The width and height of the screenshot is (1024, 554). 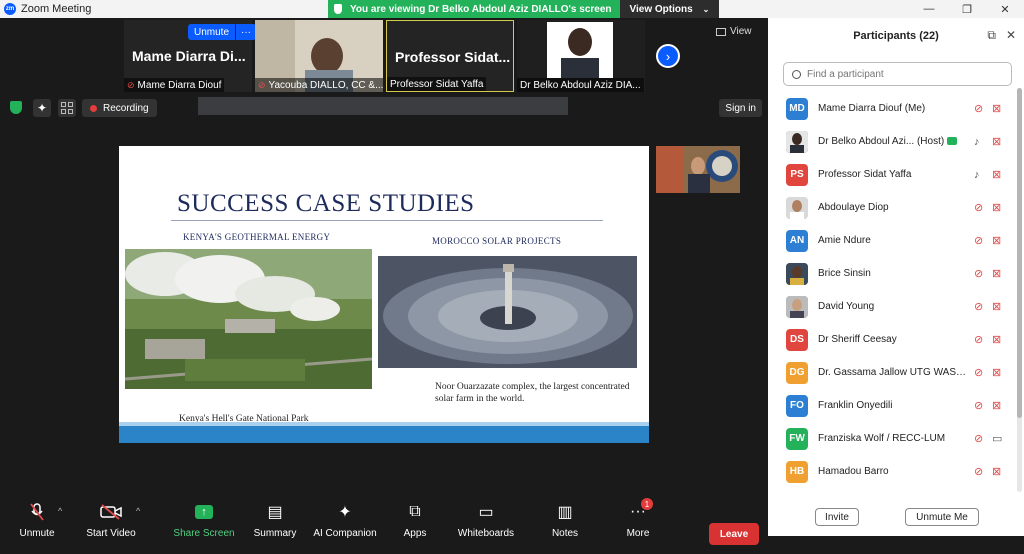 What do you see at coordinates (896, 306) in the screenshot?
I see `participant-row: David Young ⊘ ⊠` at bounding box center [896, 306].